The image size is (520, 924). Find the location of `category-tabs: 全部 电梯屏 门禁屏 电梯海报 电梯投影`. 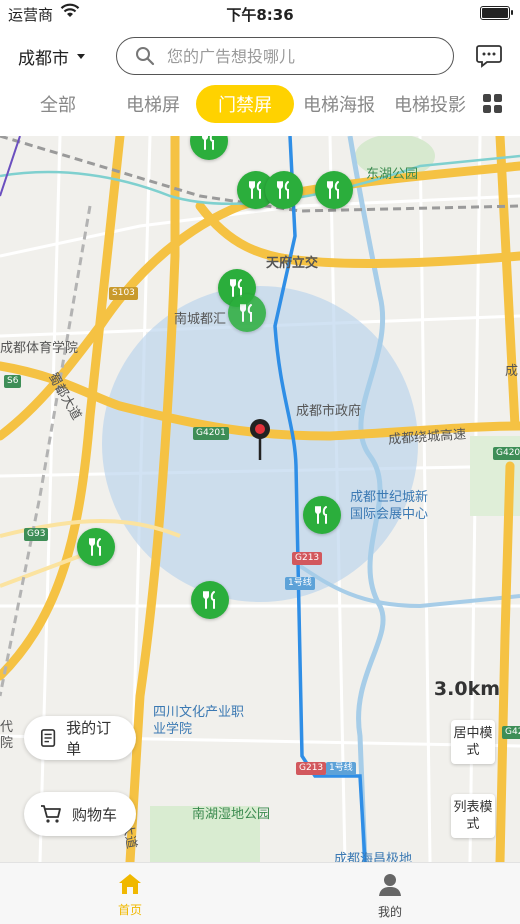

category-tabs: 全部 电梯屏 门禁屏 电梯海报 电梯投影 is located at coordinates (260, 104).